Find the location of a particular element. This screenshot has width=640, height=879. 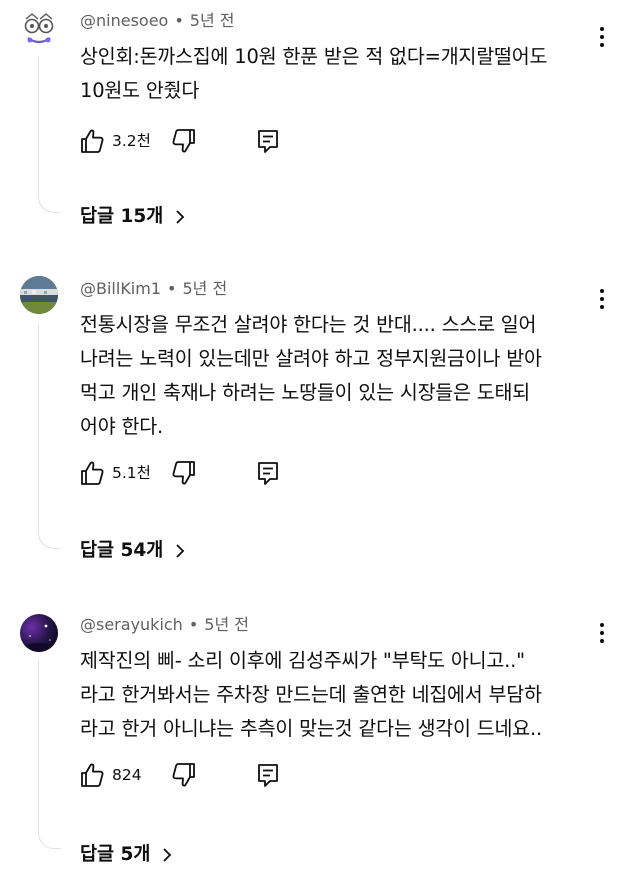

like-count: 3.2천 is located at coordinates (131, 141).